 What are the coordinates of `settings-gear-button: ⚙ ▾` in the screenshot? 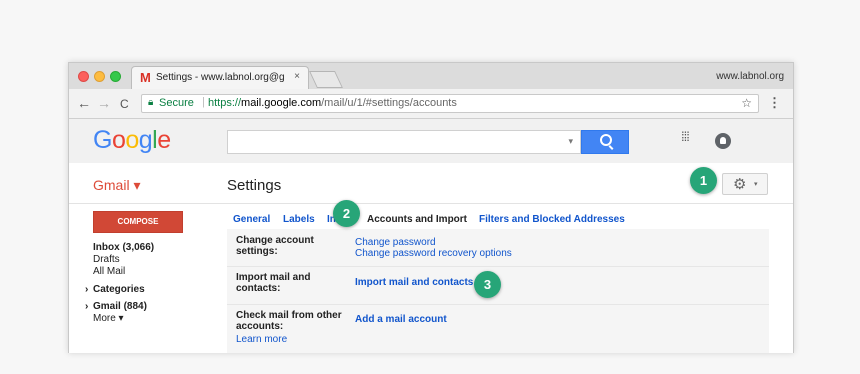 It's located at (745, 184).